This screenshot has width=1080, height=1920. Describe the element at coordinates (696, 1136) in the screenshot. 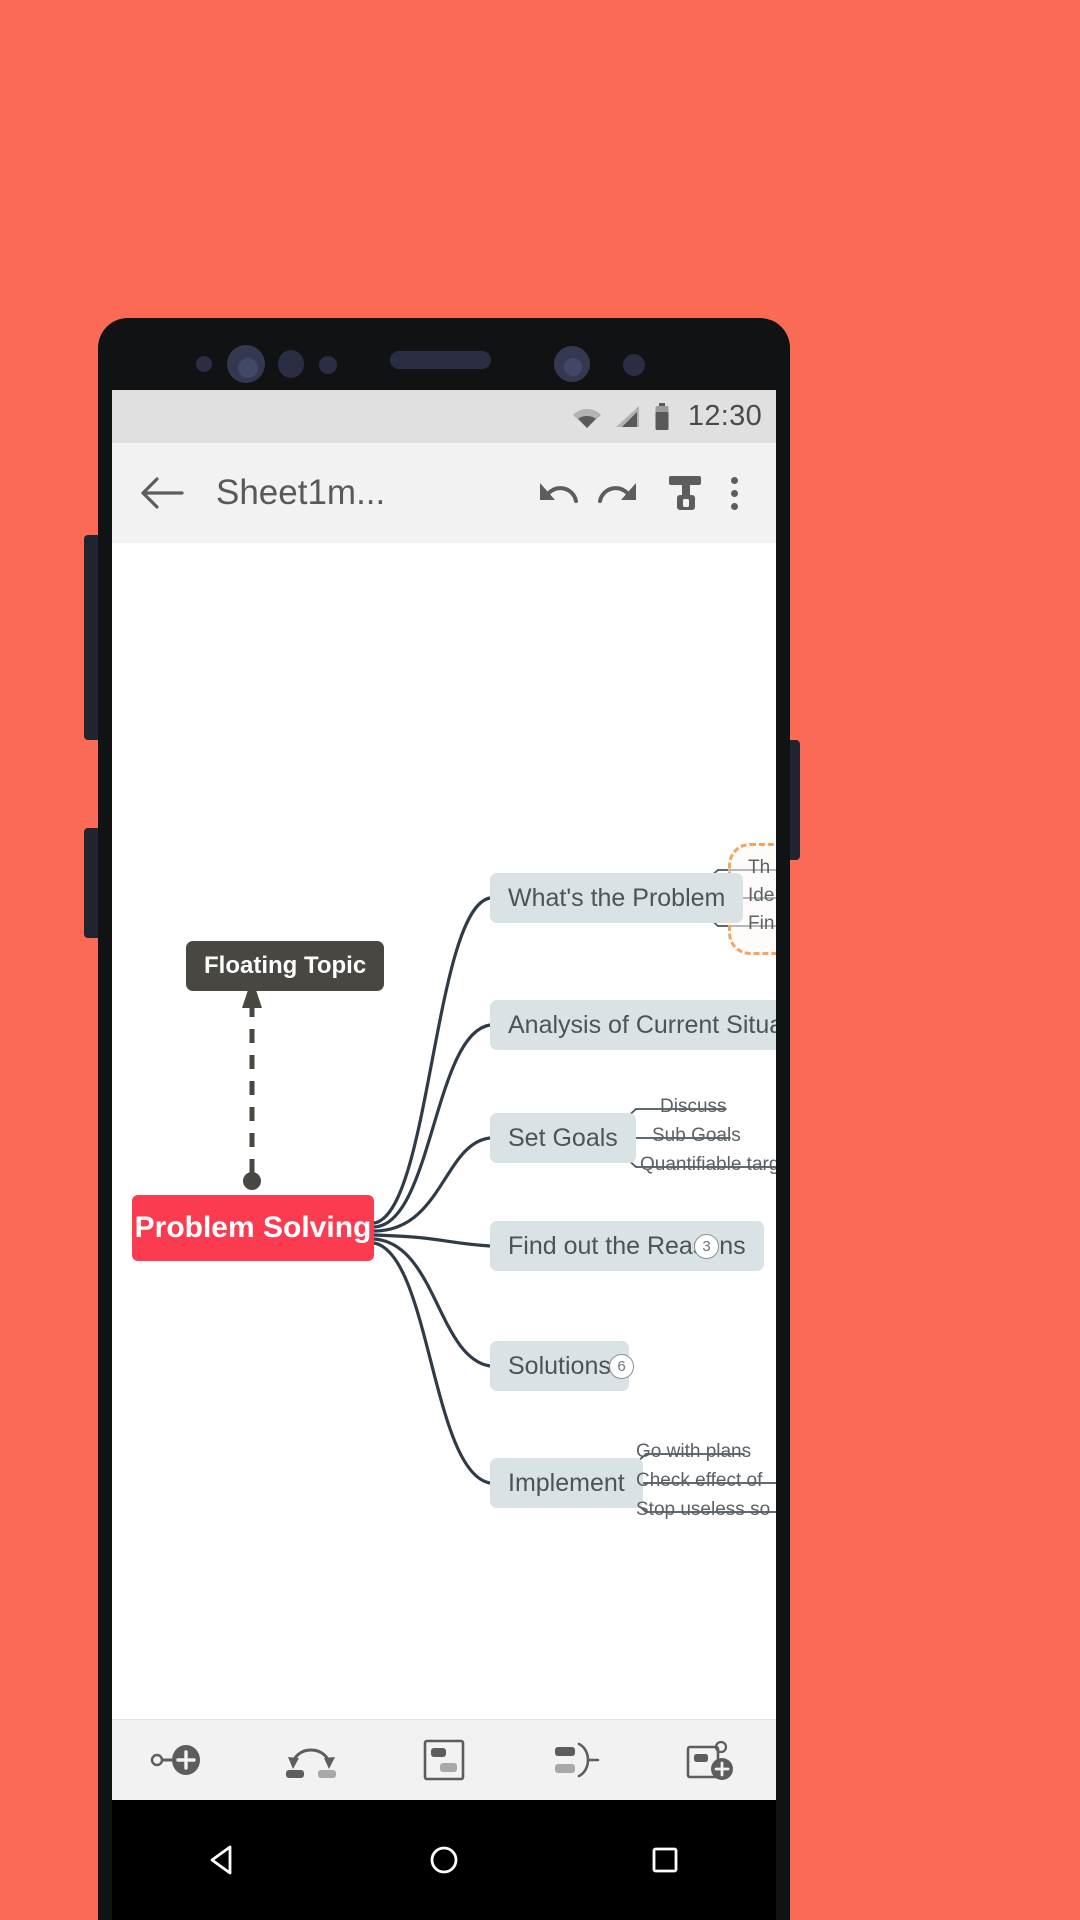

I see `subtopic-node: Sub Goals` at that location.